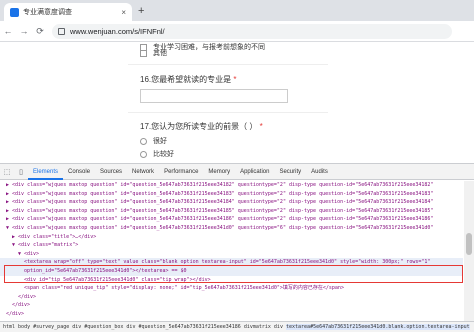  What do you see at coordinates (21, 172) in the screenshot?
I see `device-toggle-icon: ▯` at bounding box center [21, 172].